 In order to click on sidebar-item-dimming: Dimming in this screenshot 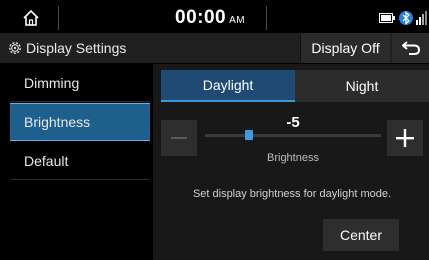, I will do `click(80, 83)`.